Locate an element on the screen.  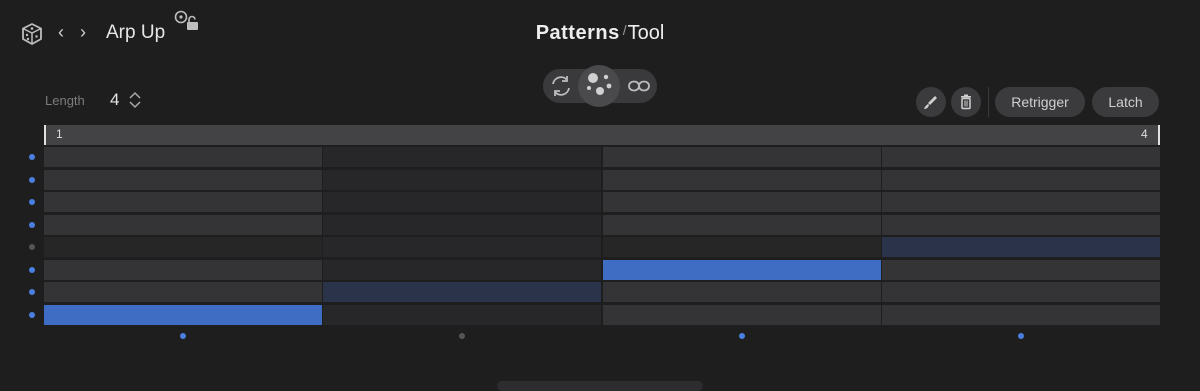
length-value: 4 is located at coordinates (114, 100).